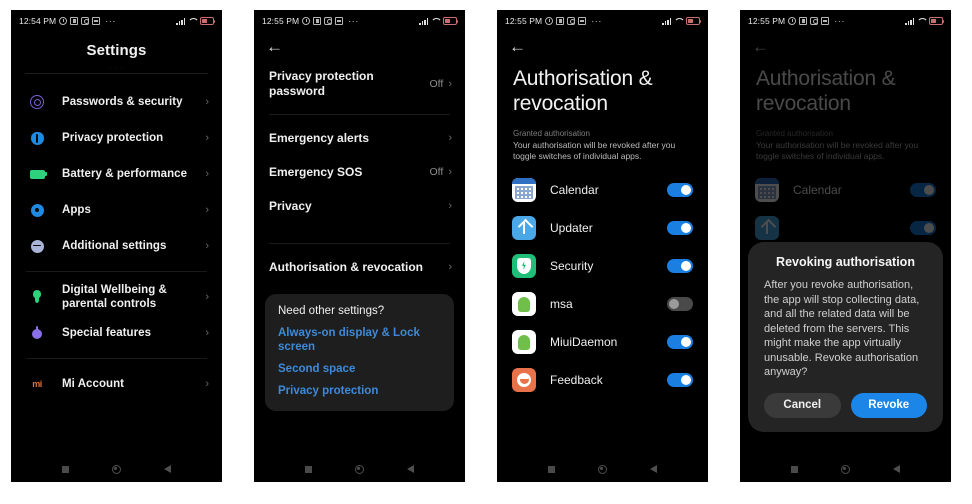  What do you see at coordinates (680, 266) in the screenshot?
I see `toggle-security` at bounding box center [680, 266].